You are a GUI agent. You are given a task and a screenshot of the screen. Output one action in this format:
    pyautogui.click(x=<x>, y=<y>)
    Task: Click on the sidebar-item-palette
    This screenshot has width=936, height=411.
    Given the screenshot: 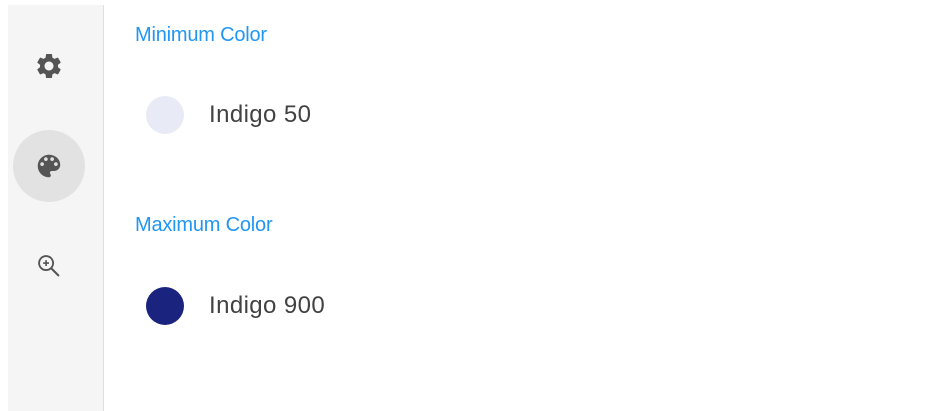 What is the action you would take?
    pyautogui.click(x=49, y=166)
    